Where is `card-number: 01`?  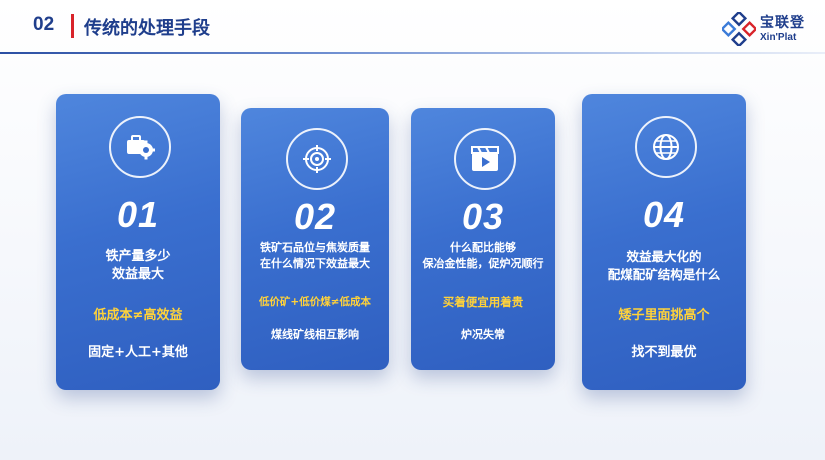 card-number: 01 is located at coordinates (138, 214).